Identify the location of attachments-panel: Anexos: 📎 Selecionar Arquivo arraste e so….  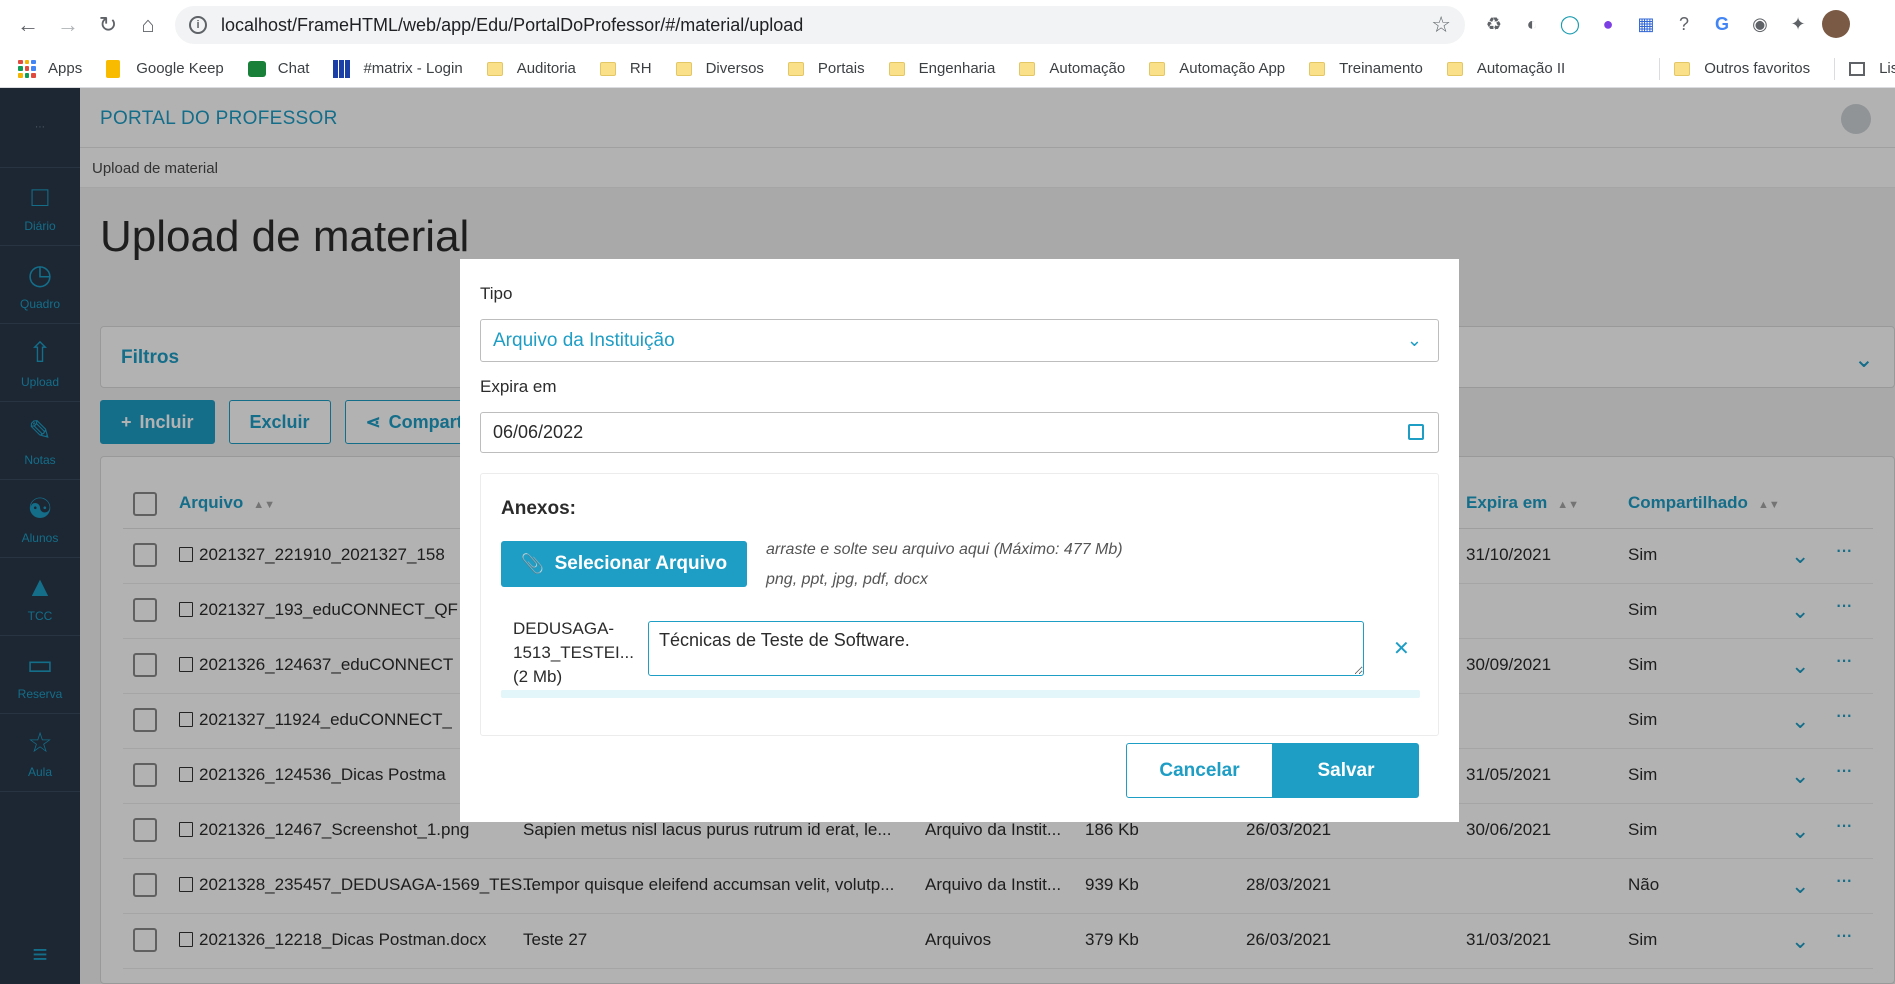
(959, 604).